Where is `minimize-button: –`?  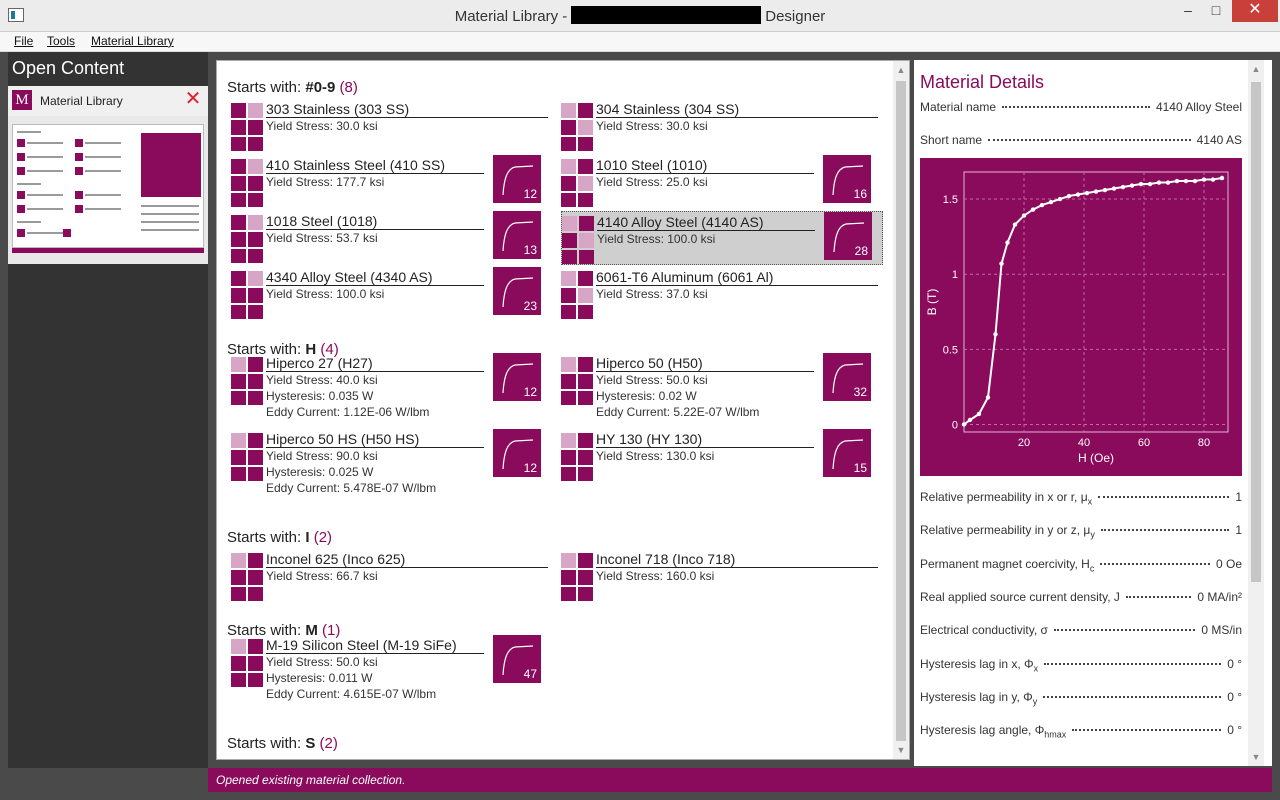 minimize-button: – is located at coordinates (1188, 11).